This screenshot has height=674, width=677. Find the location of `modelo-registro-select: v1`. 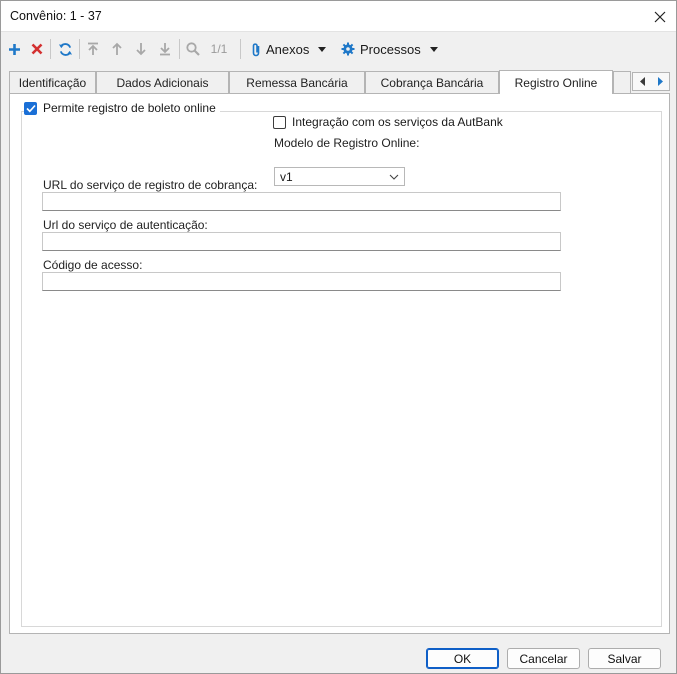

modelo-registro-select: v1 is located at coordinates (339, 176).